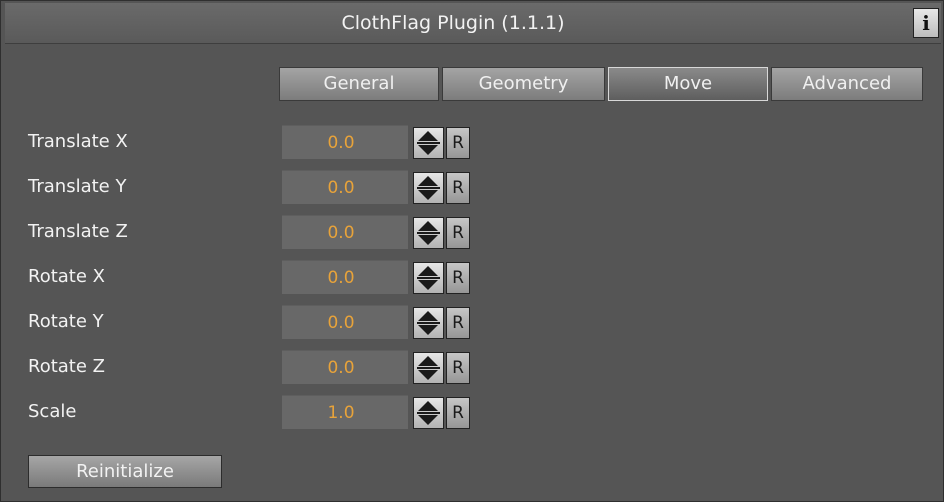 The width and height of the screenshot is (944, 502). I want to click on info-button: i, so click(926, 23).